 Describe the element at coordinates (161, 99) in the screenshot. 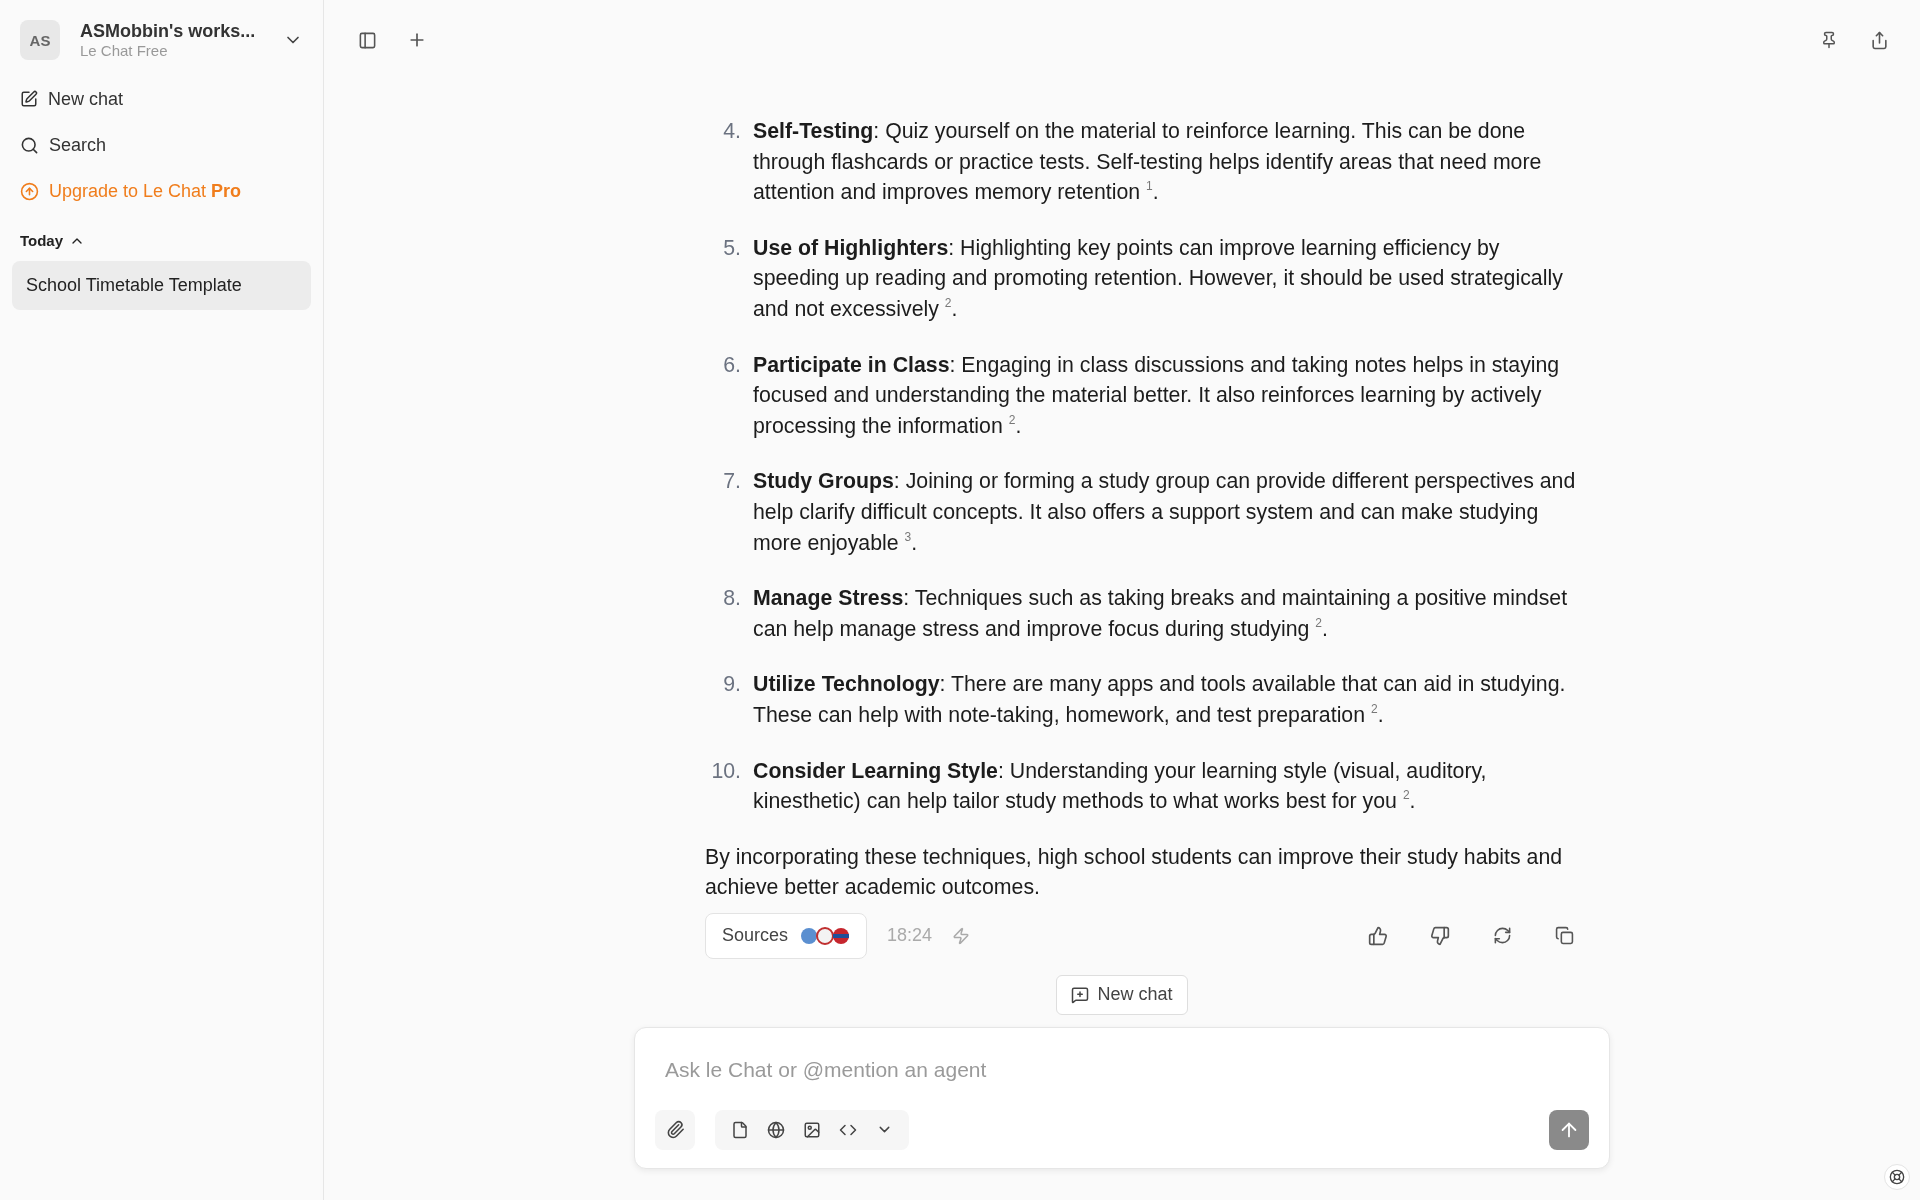

I see `sidebar-item: New chat` at that location.